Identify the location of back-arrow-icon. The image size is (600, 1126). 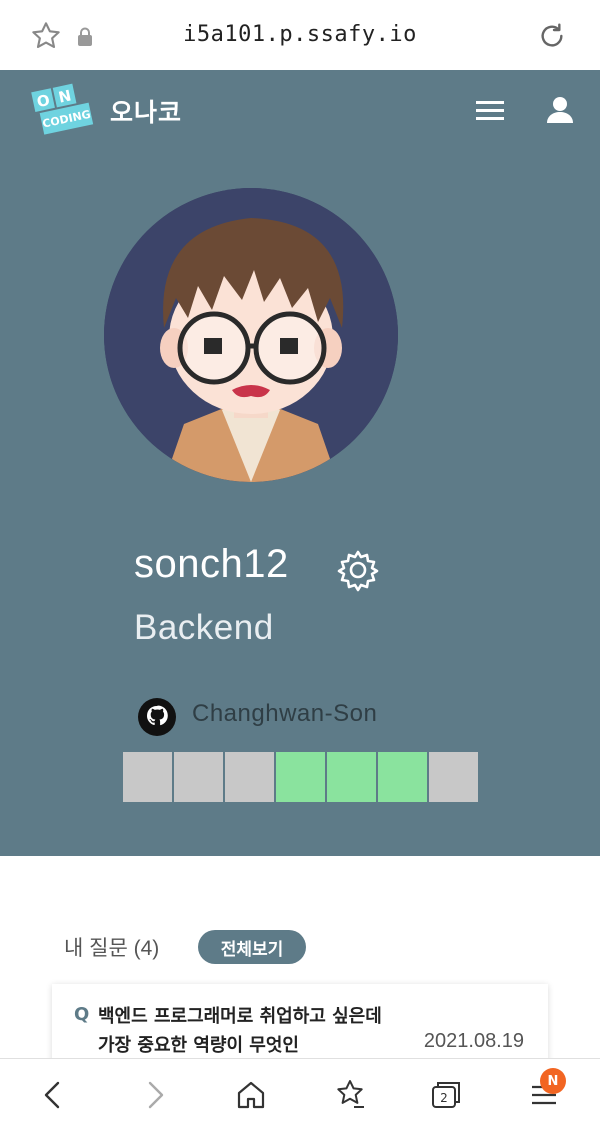
(54, 1095).